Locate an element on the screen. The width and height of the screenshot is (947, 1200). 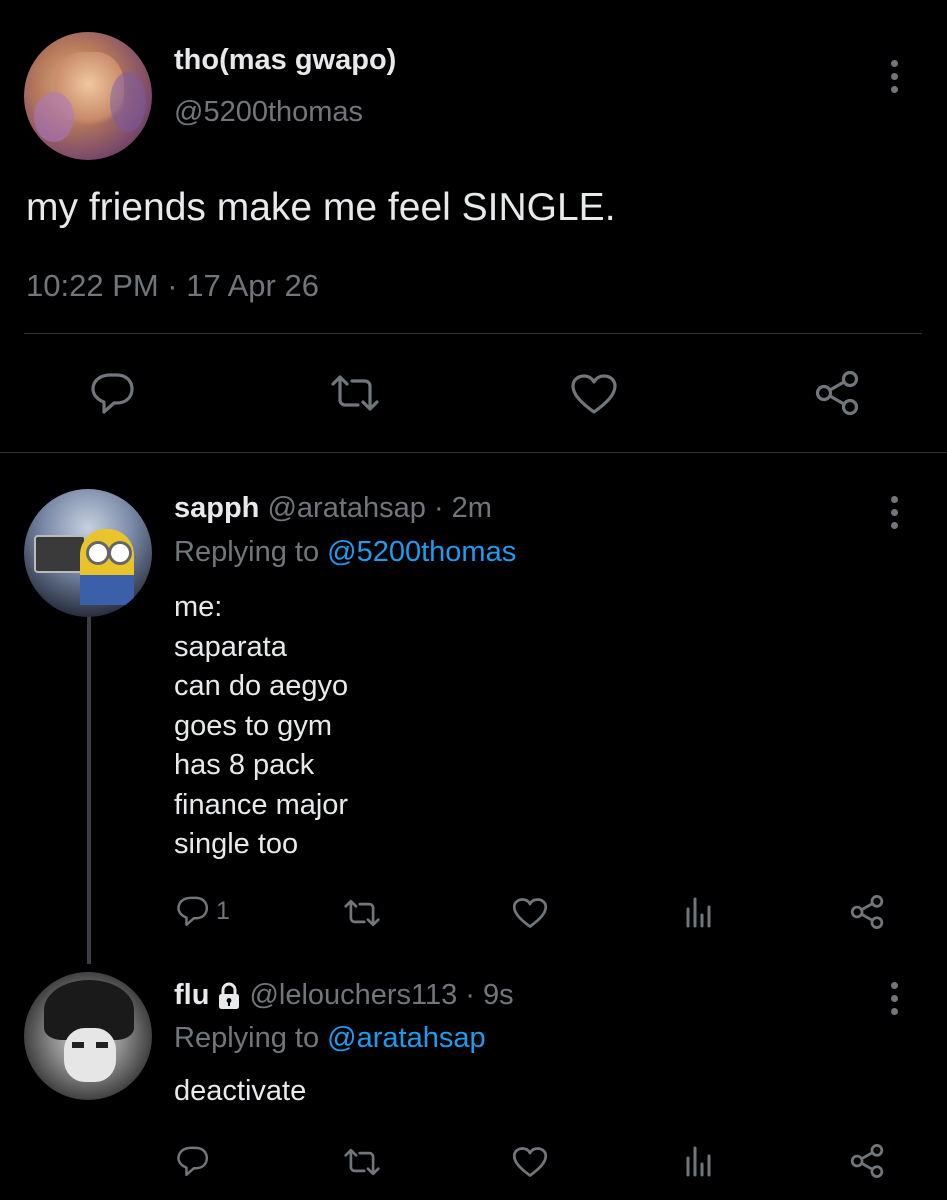
reply-reply-button: 1 is located at coordinates (203, 911).